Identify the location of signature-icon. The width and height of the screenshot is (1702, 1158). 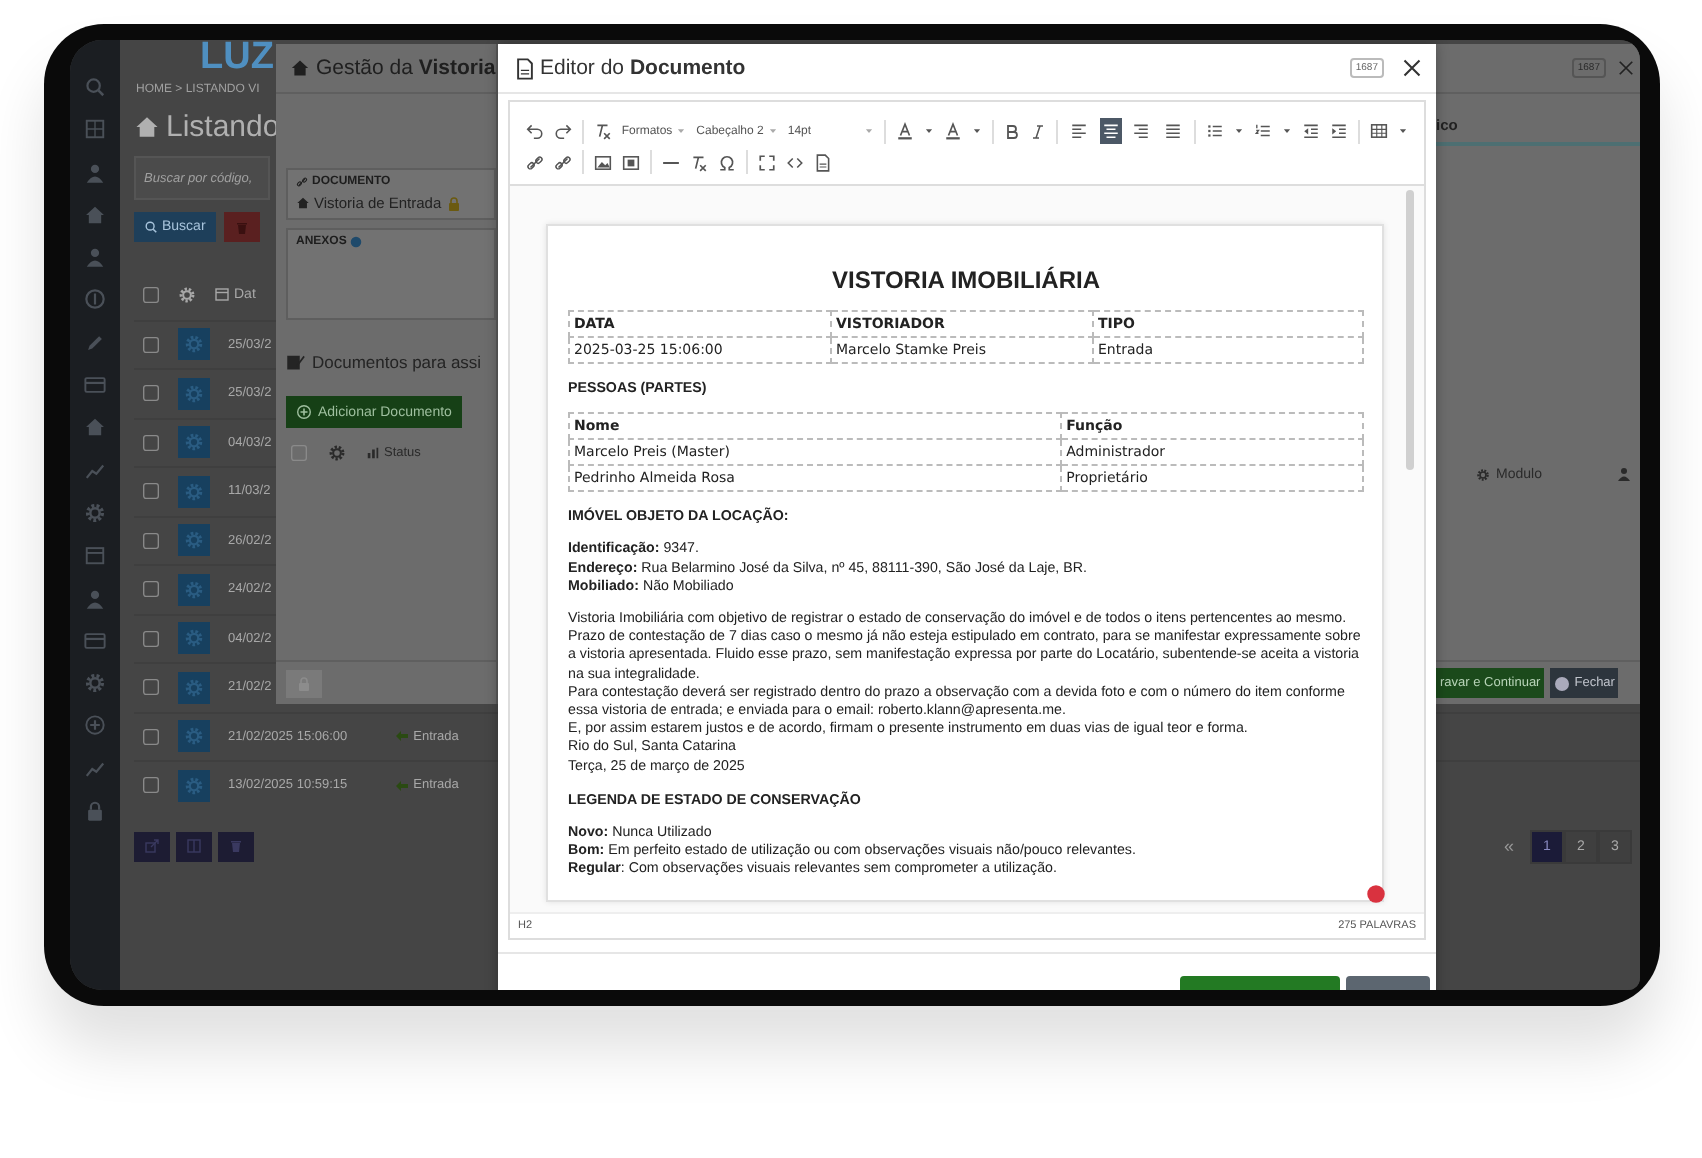
(296, 362).